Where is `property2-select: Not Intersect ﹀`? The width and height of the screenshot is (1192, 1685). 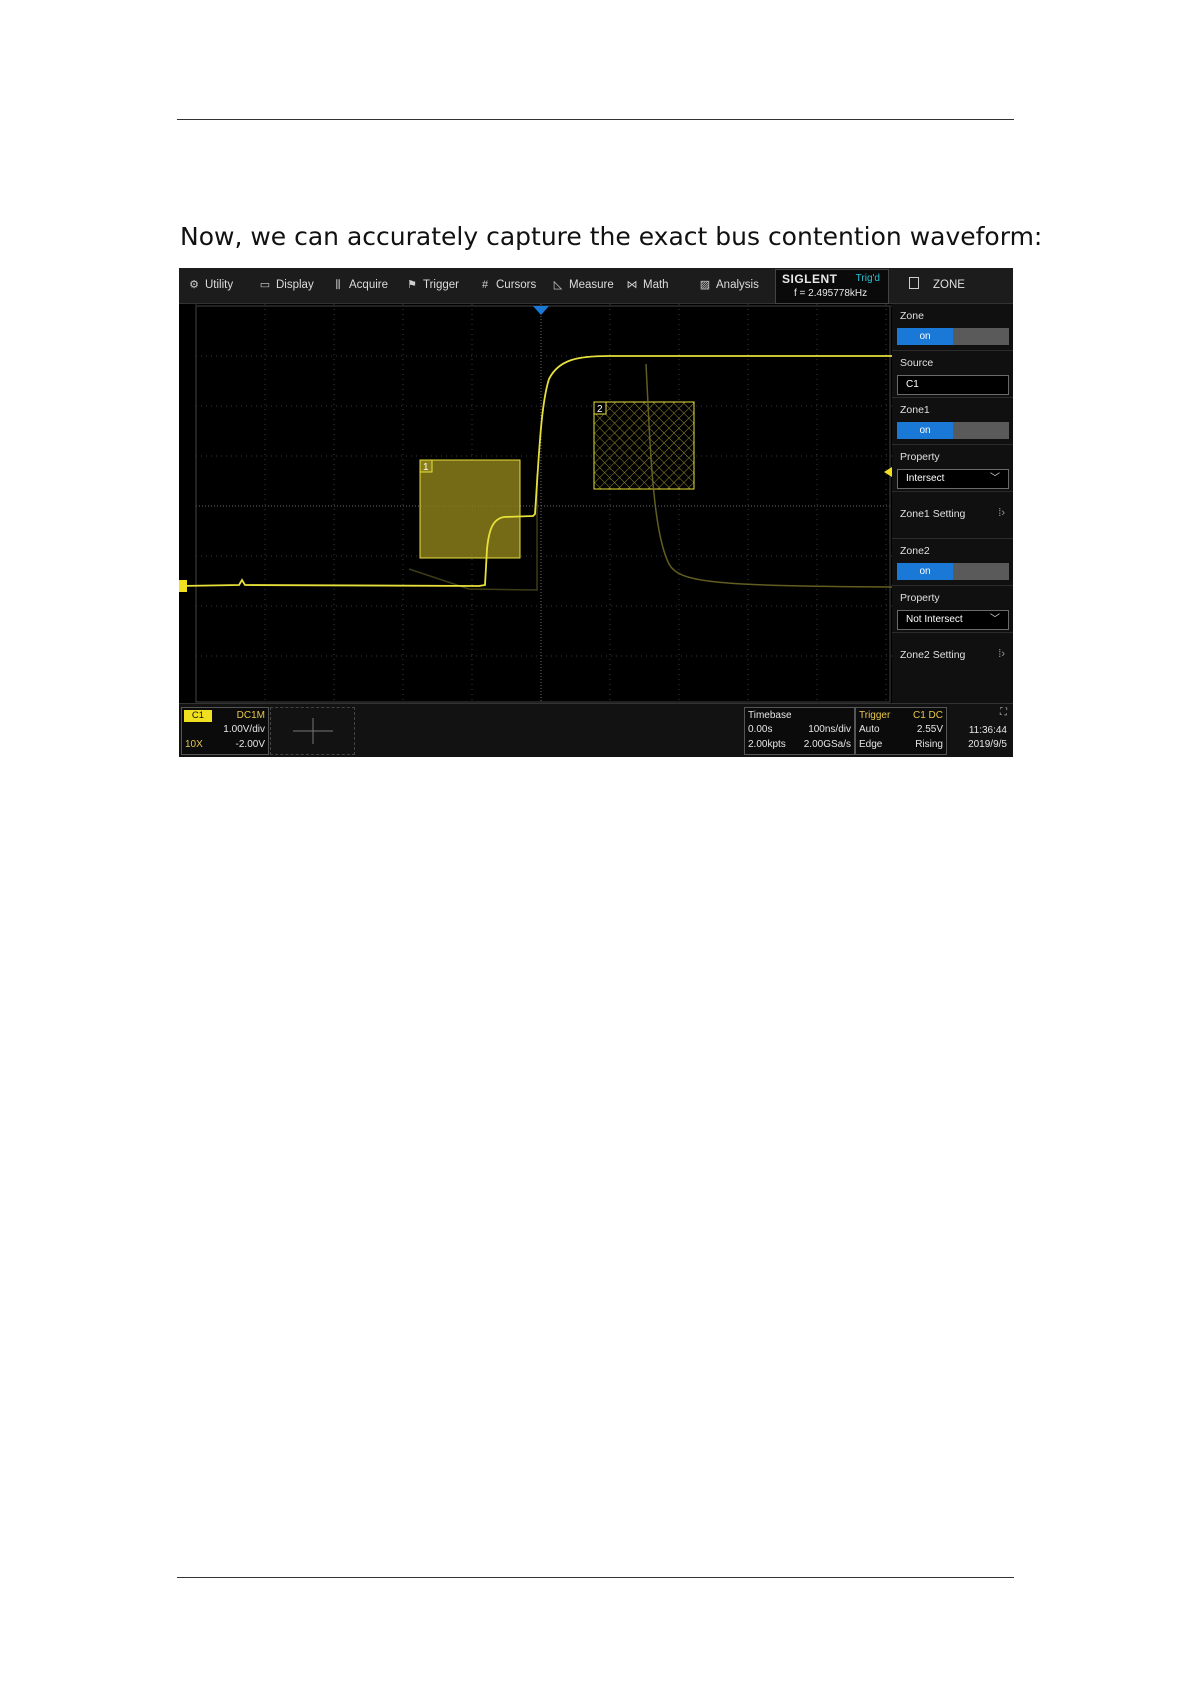 property2-select: Not Intersect ﹀ is located at coordinates (953, 620).